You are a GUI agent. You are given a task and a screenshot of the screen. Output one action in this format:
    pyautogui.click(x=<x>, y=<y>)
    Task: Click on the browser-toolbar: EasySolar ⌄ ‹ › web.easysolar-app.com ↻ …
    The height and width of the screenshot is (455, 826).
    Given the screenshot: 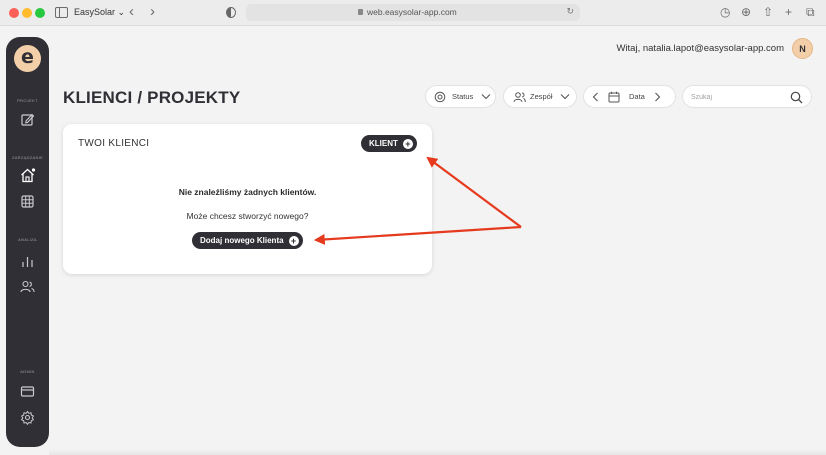 What is the action you would take?
    pyautogui.click(x=413, y=13)
    